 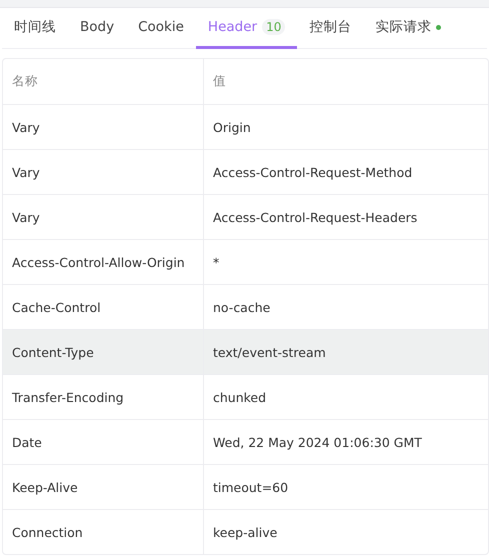 I want to click on header-name-cell-text: Connection, so click(x=47, y=533).